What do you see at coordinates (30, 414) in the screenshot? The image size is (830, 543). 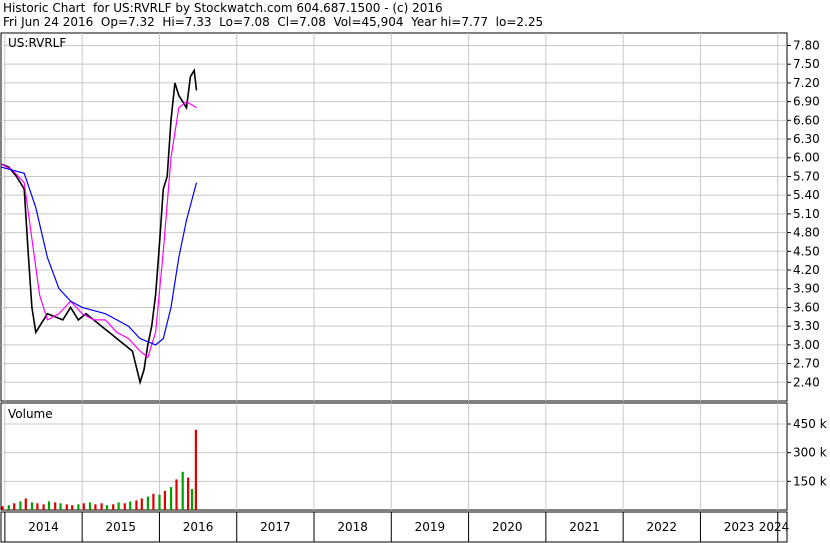 I see `volume-panel-label: Volume` at bounding box center [30, 414].